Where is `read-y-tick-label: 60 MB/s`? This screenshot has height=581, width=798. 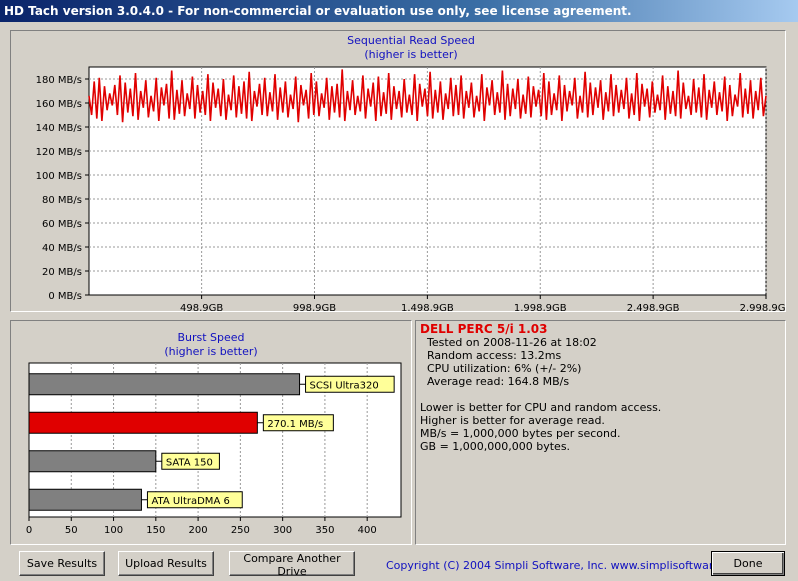
read-y-tick-label: 60 MB/s is located at coordinates (62, 224).